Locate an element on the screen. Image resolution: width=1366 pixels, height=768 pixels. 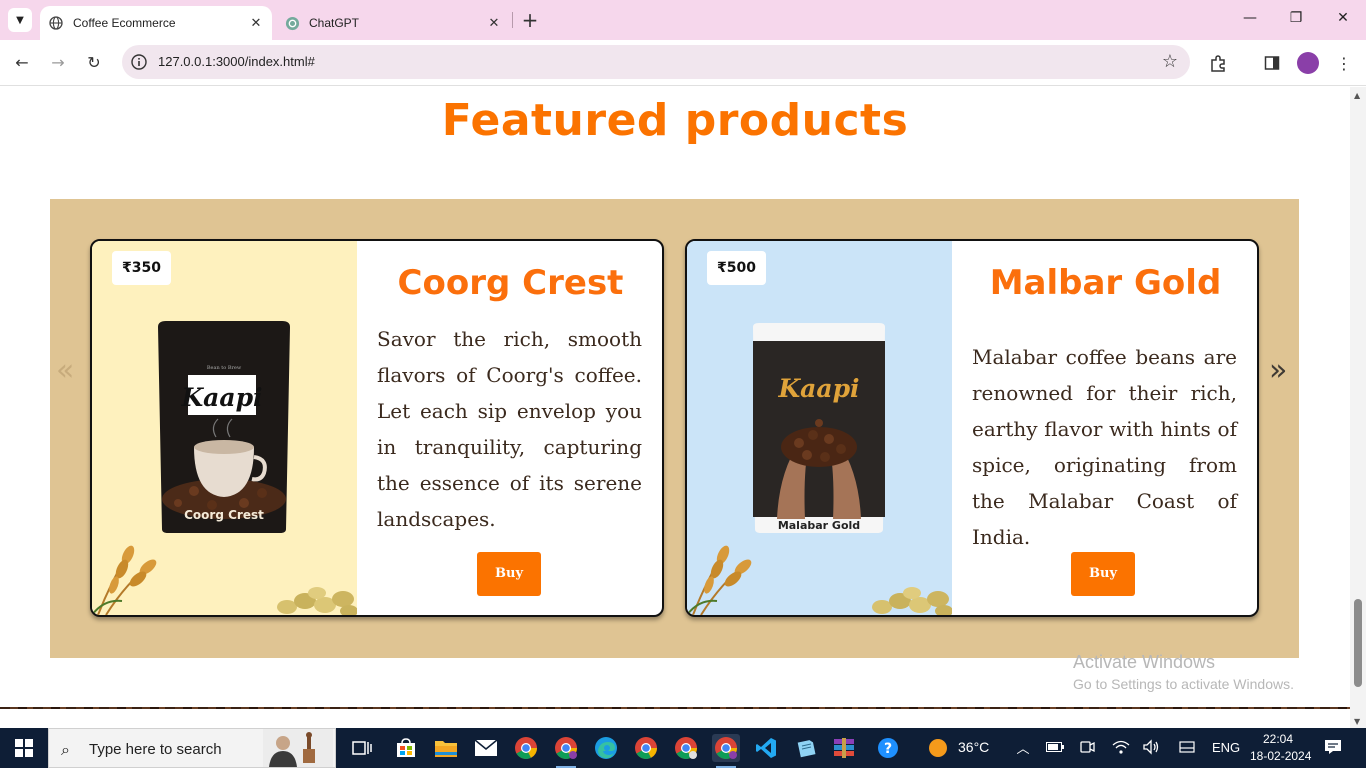
more-menu-icon: ⋮ is located at coordinates (1344, 63).